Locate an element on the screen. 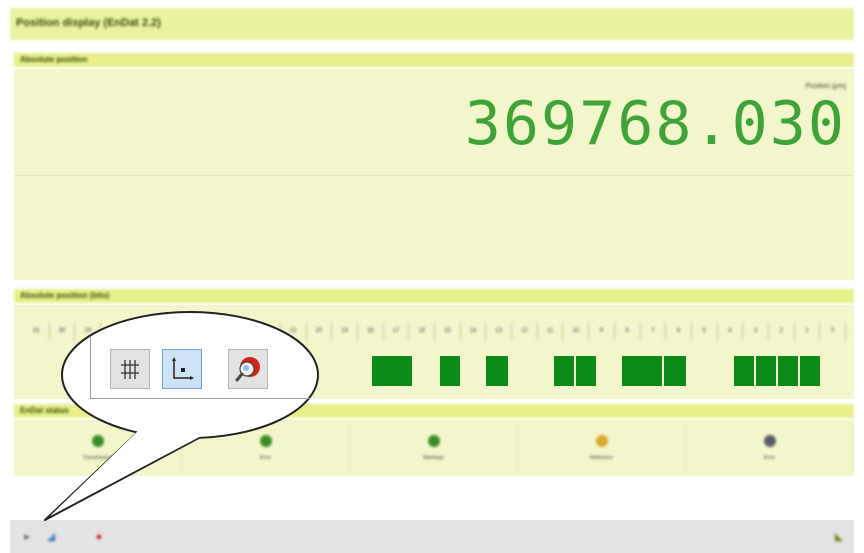  grid-button is located at coordinates (130, 369).